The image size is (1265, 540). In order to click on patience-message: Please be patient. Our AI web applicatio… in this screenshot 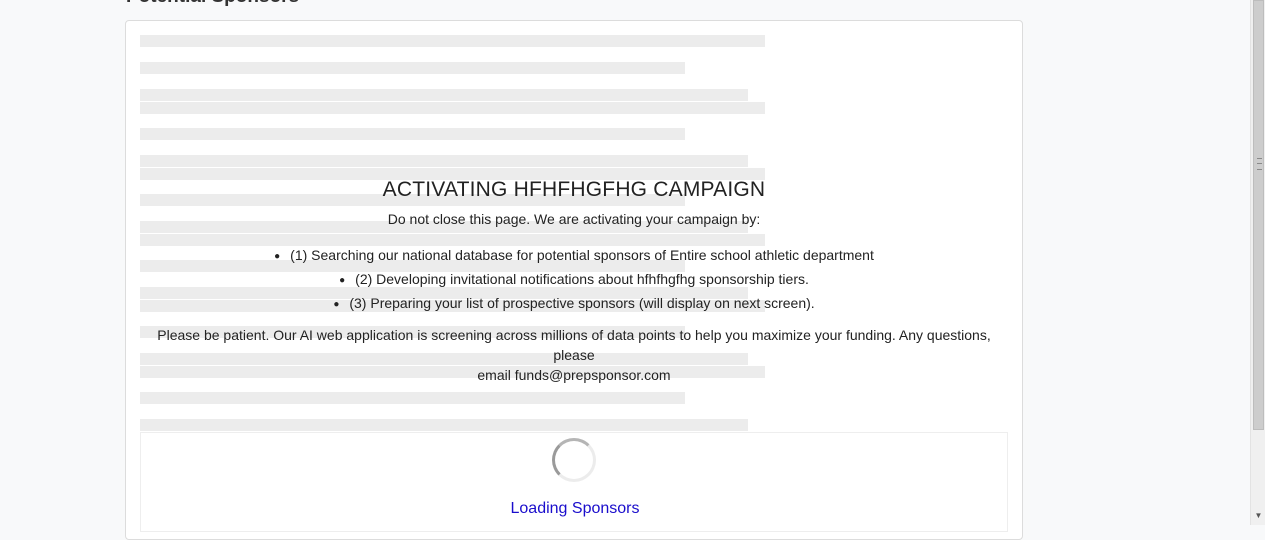, I will do `click(574, 355)`.